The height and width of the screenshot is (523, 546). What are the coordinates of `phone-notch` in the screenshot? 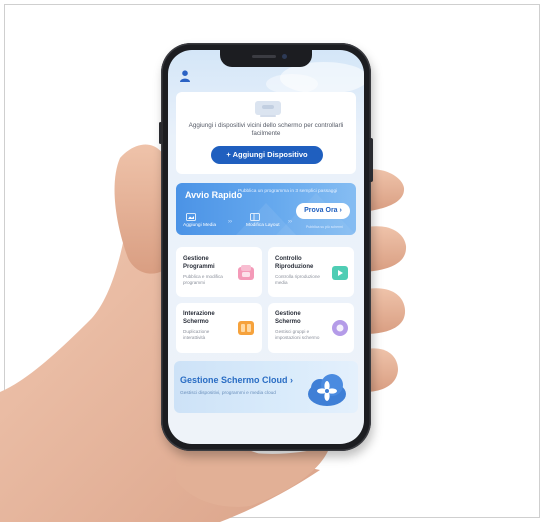 It's located at (266, 58).